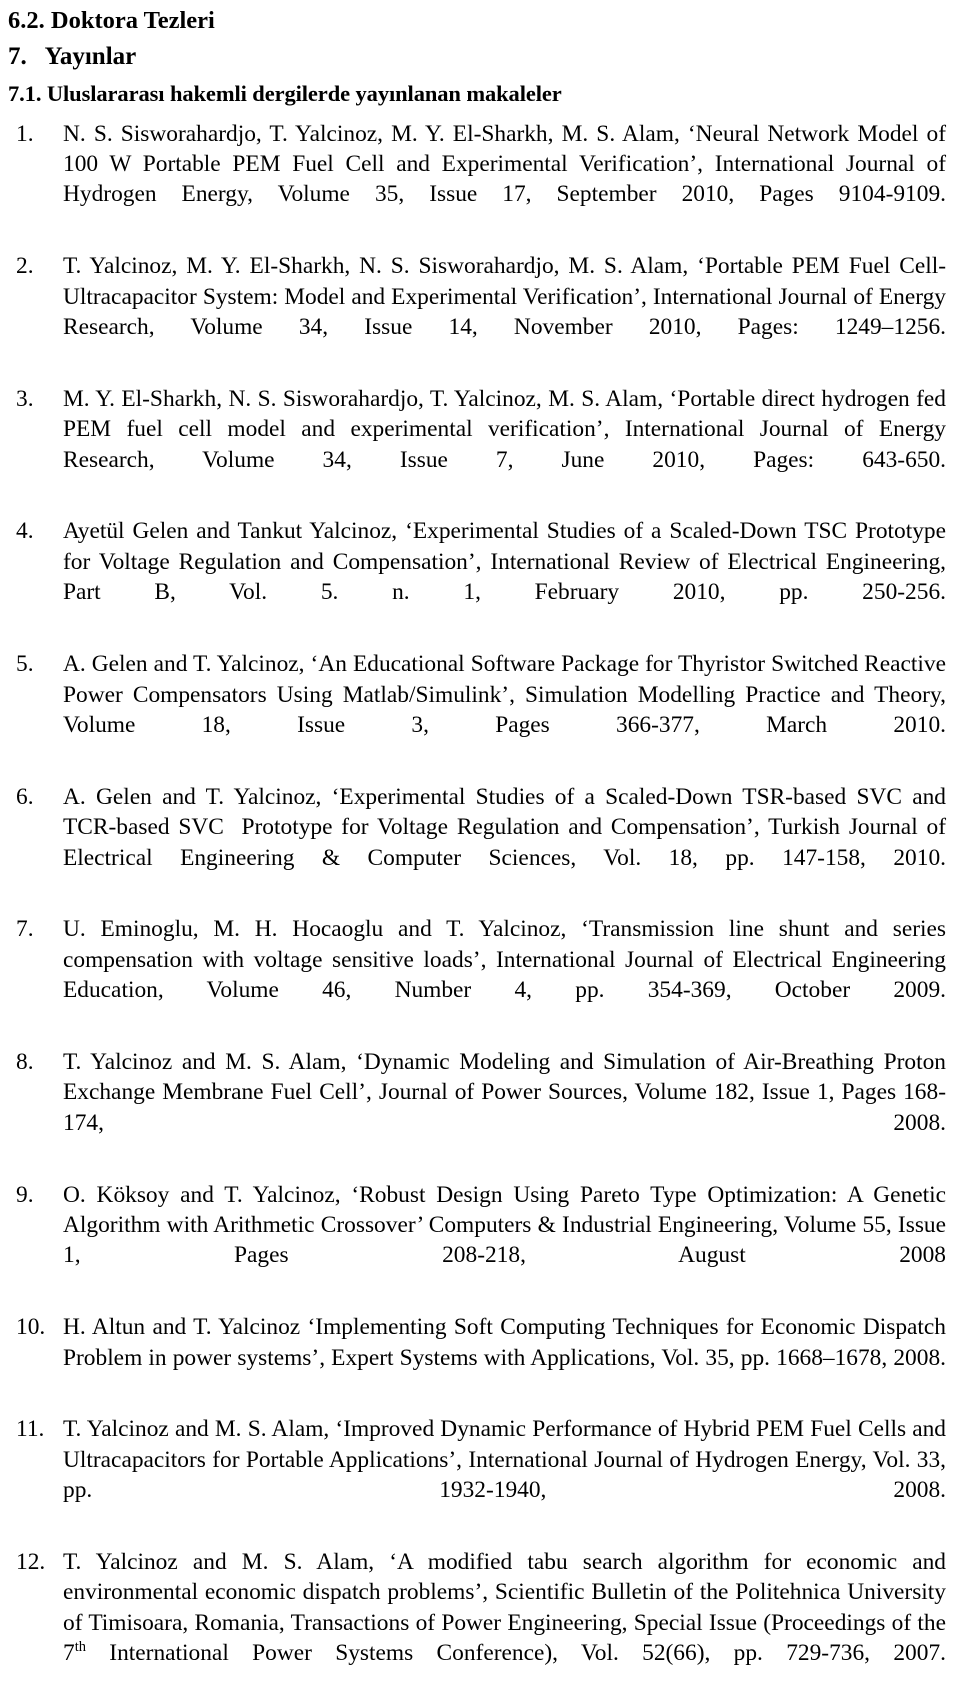 Image resolution: width=960 pixels, height=1699 pixels. Describe the element at coordinates (80, 1647) in the screenshot. I see `ordinal-superscript: th` at that location.